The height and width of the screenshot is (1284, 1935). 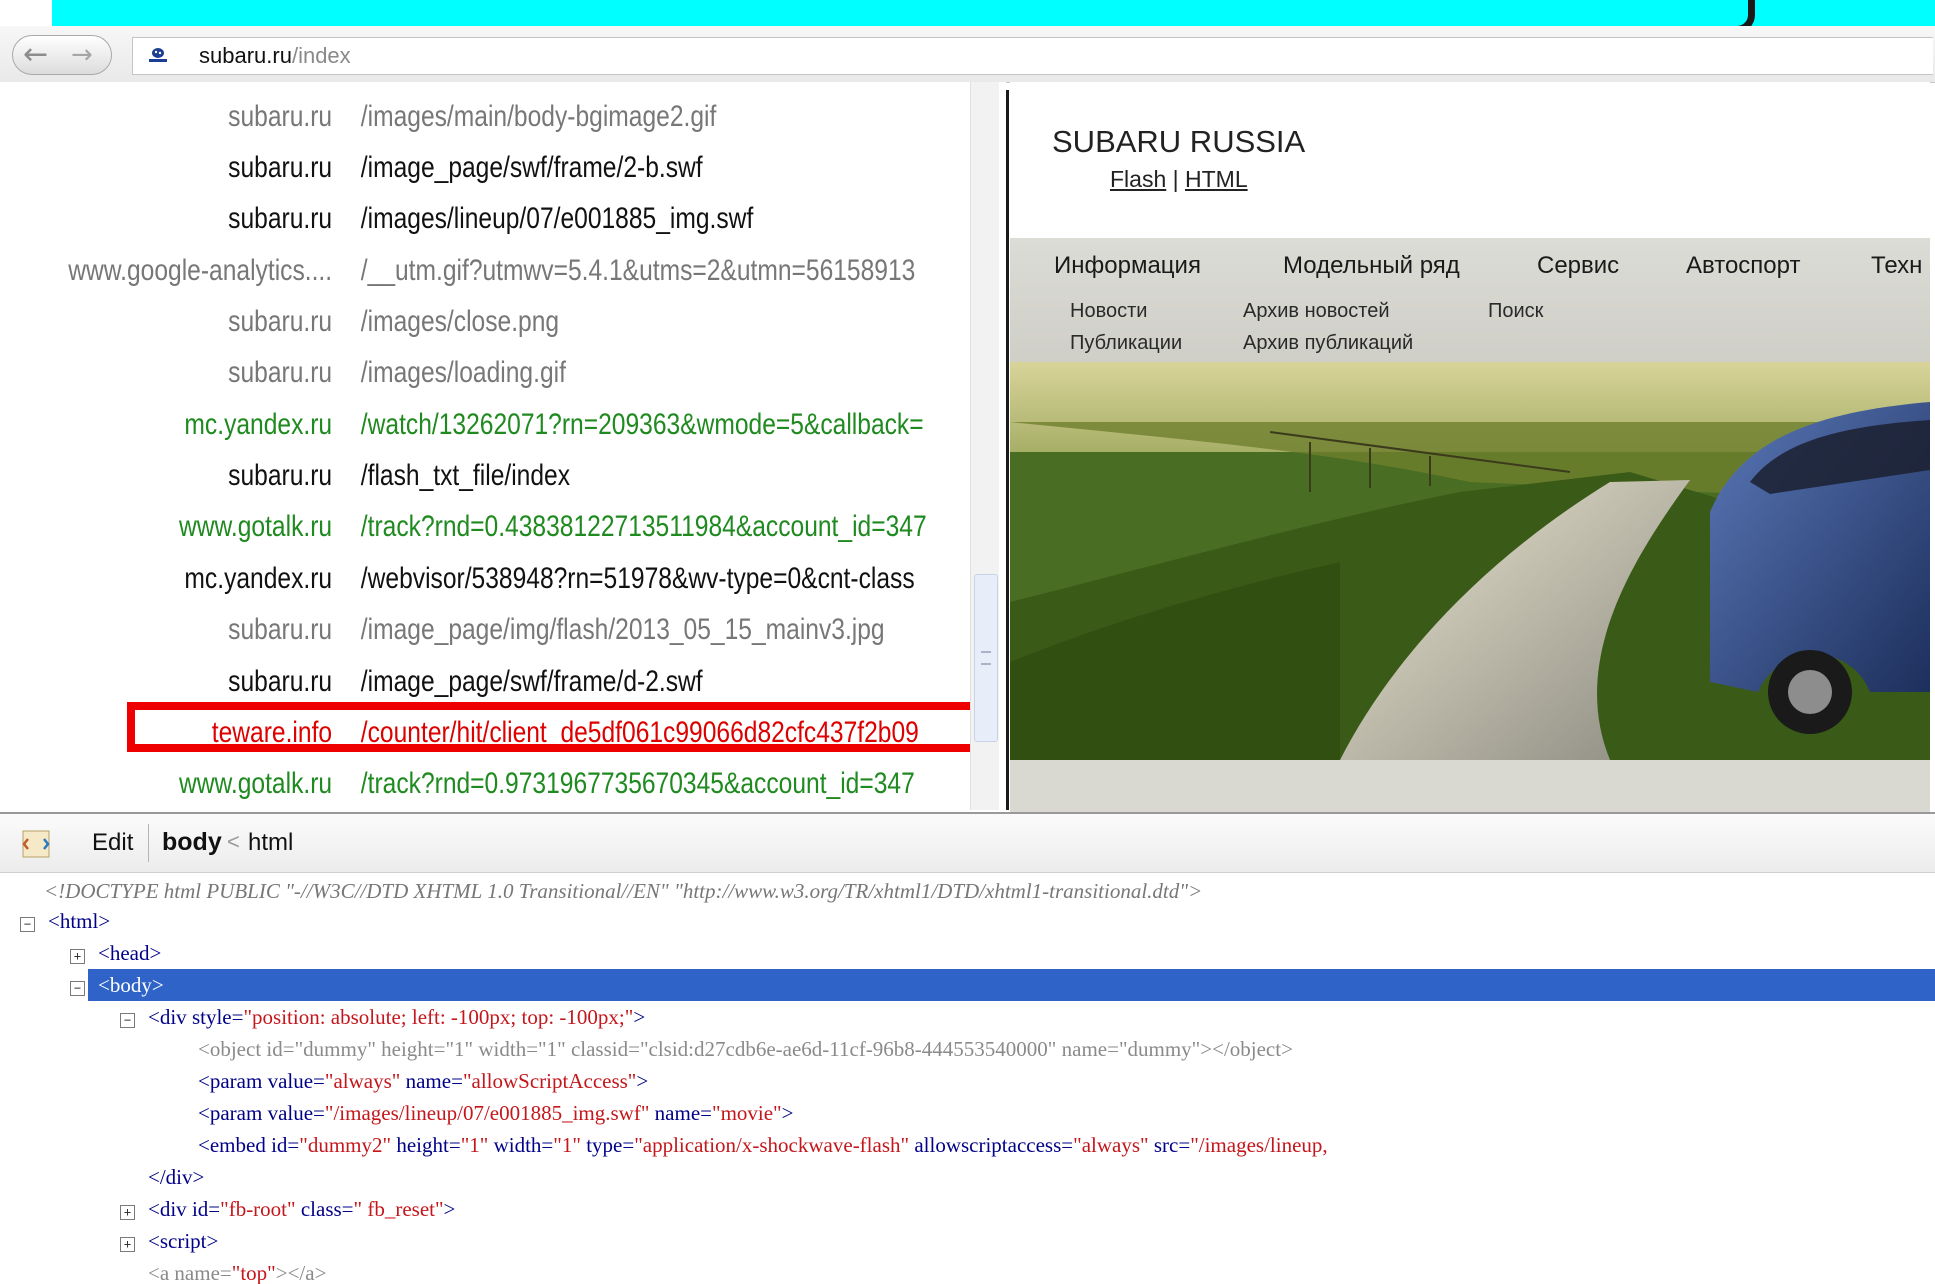 What do you see at coordinates (129, 953) in the screenshot?
I see `dom-node-head: <head>` at bounding box center [129, 953].